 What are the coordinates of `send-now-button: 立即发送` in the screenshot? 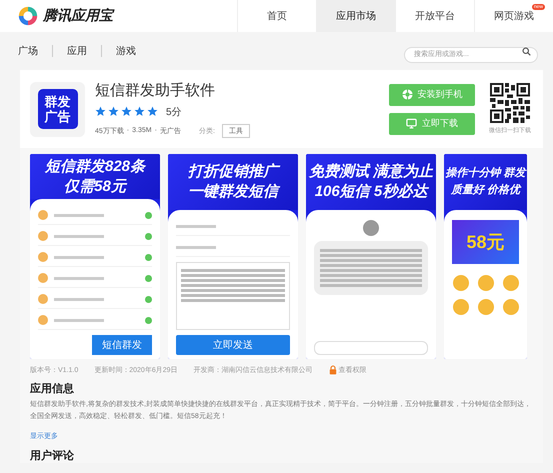 It's located at (233, 345).